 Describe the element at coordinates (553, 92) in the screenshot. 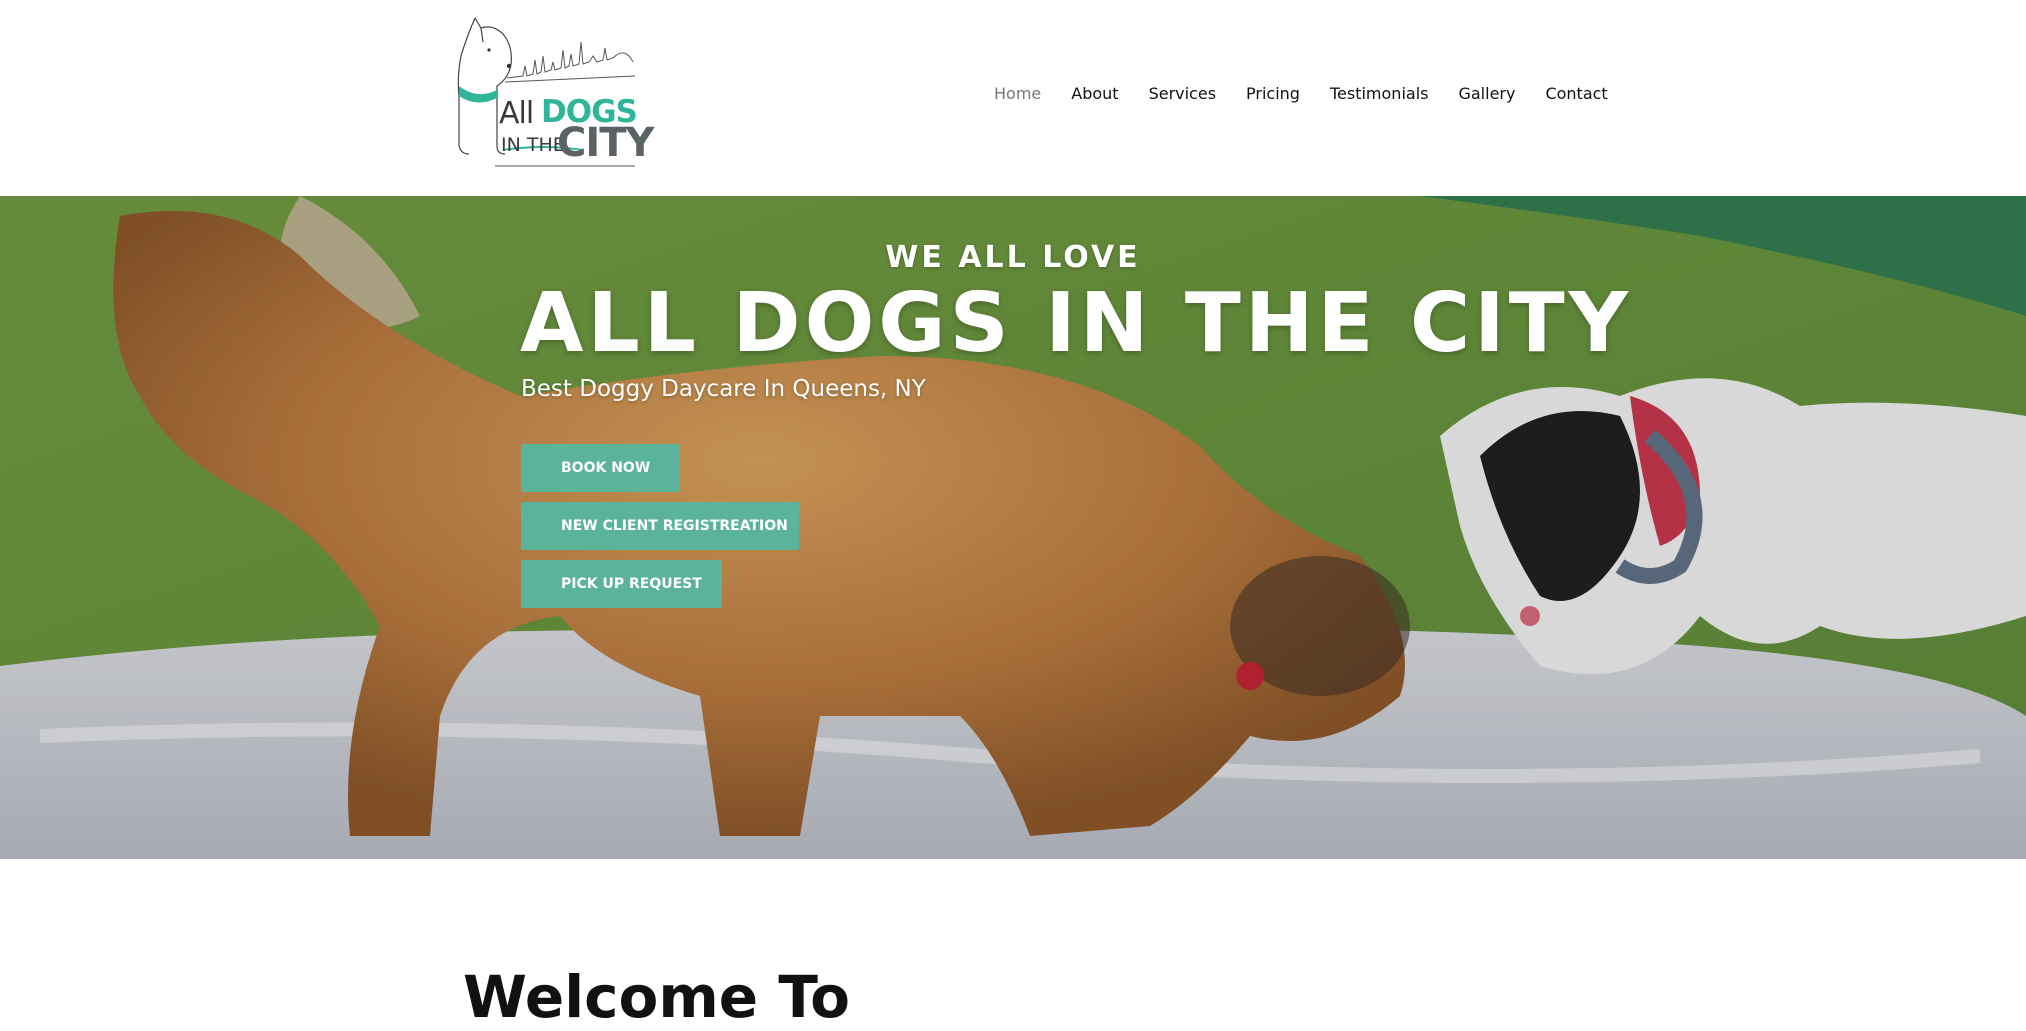

I see `site-logo: All DOGS IN THE CITY` at that location.